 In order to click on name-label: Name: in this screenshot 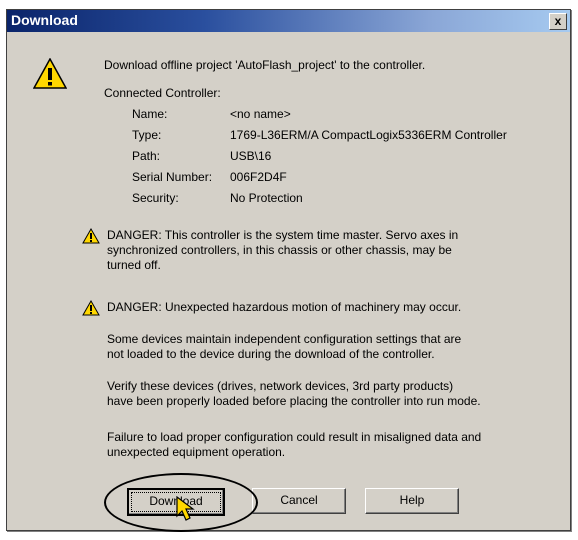, I will do `click(150, 114)`.